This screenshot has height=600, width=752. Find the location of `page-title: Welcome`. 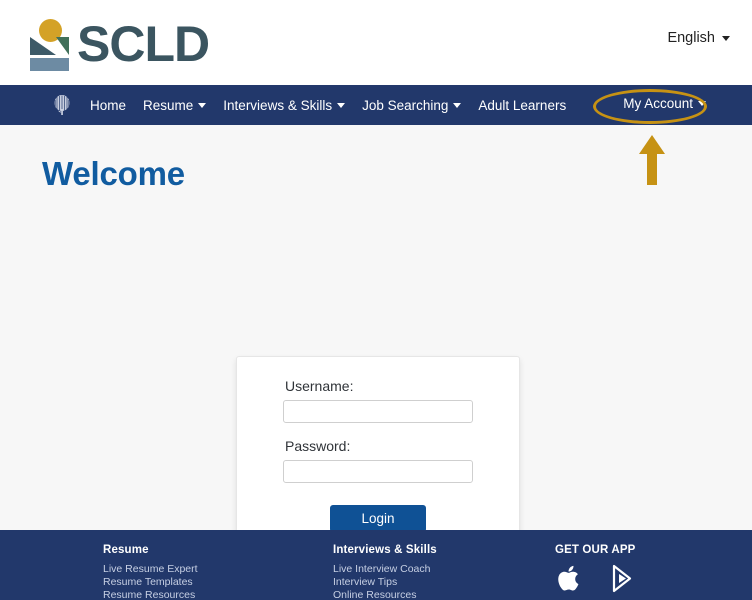

page-title: Welcome is located at coordinates (113, 173).